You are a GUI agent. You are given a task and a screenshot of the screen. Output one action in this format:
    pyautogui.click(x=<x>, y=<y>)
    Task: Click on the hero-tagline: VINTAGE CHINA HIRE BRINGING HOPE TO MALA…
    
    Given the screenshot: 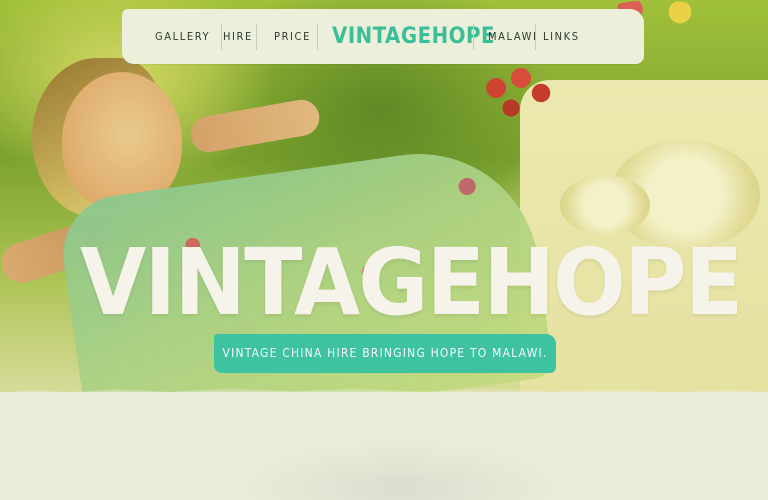 What is the action you would take?
    pyautogui.click(x=385, y=353)
    